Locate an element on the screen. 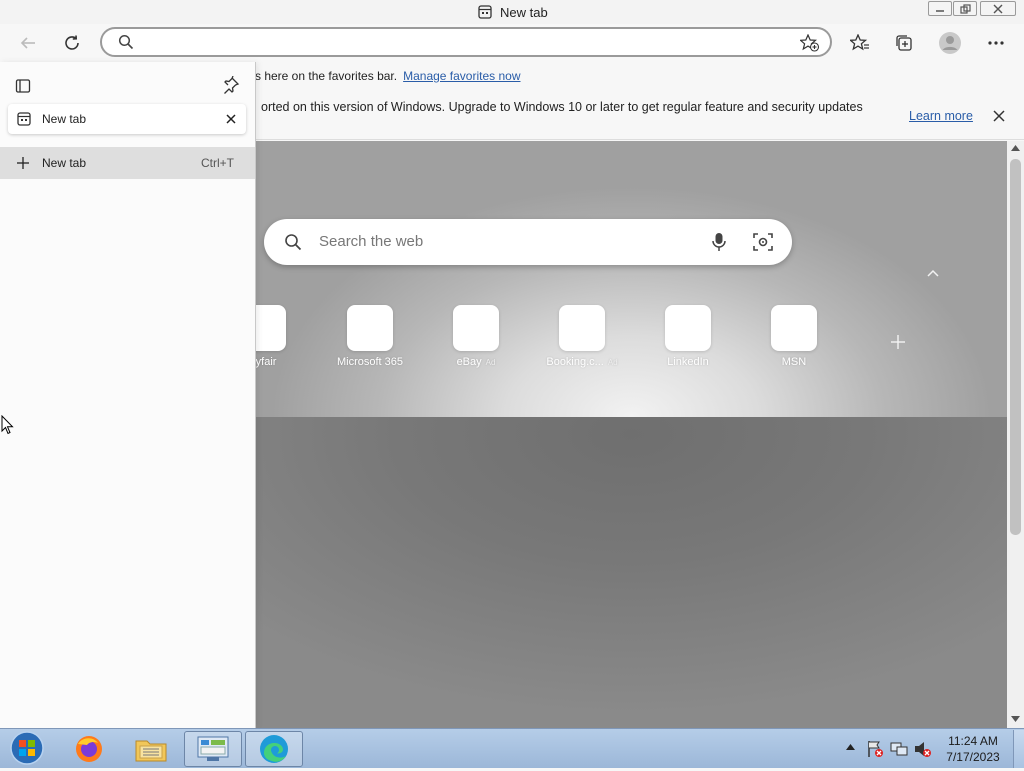  avatar-icon is located at coordinates (950, 43).